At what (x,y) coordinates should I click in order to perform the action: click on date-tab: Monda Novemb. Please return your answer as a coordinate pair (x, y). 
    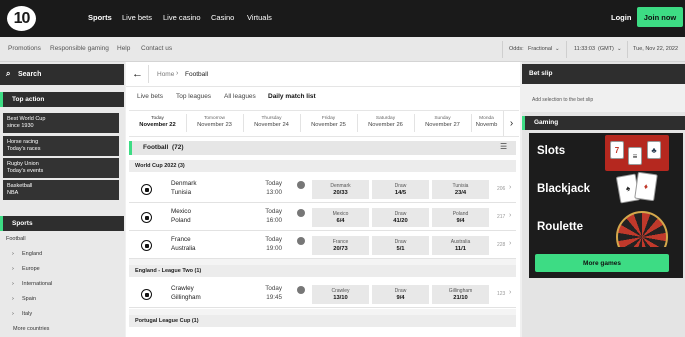
    Looking at the image, I should click on (486, 123).